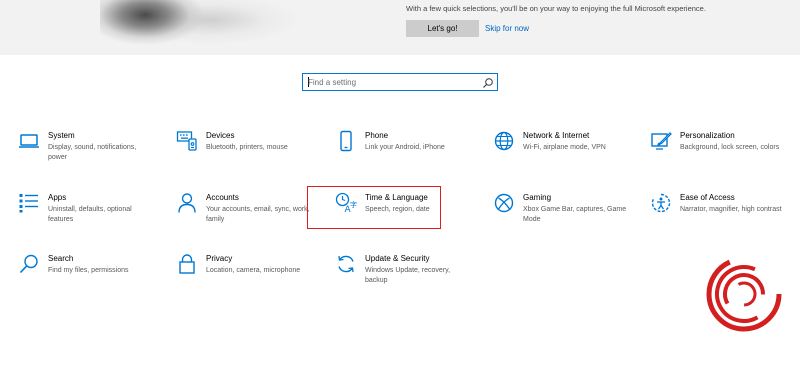 This screenshot has width=800, height=368. I want to click on tile-devices: Devices Bluetooth, printers, mouse, so click(250, 154).